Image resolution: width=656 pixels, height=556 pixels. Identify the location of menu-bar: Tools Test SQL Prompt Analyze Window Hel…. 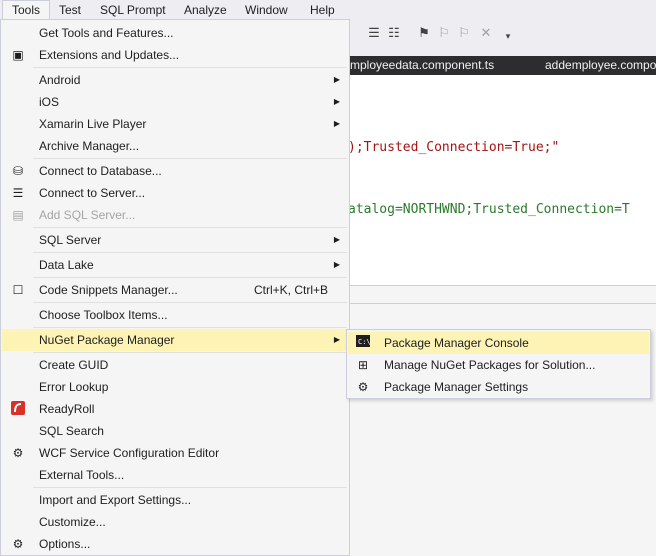
(328, 10).